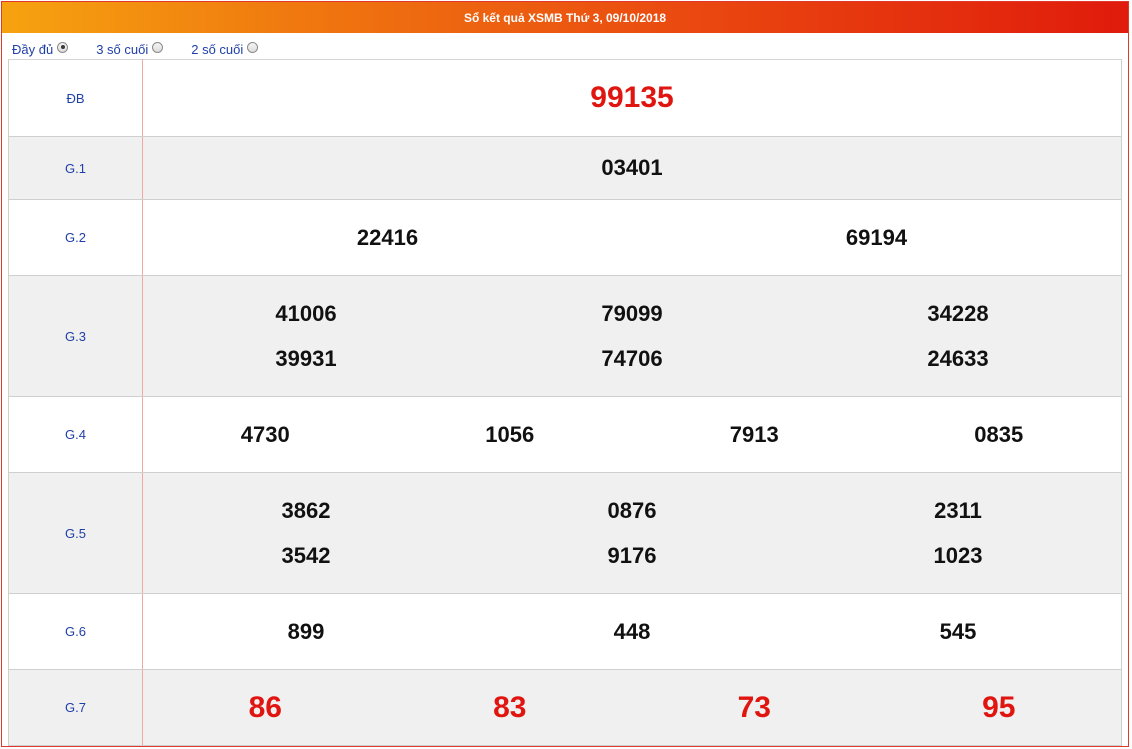  What do you see at coordinates (306, 631) in the screenshot?
I see `prize-number: 899` at bounding box center [306, 631].